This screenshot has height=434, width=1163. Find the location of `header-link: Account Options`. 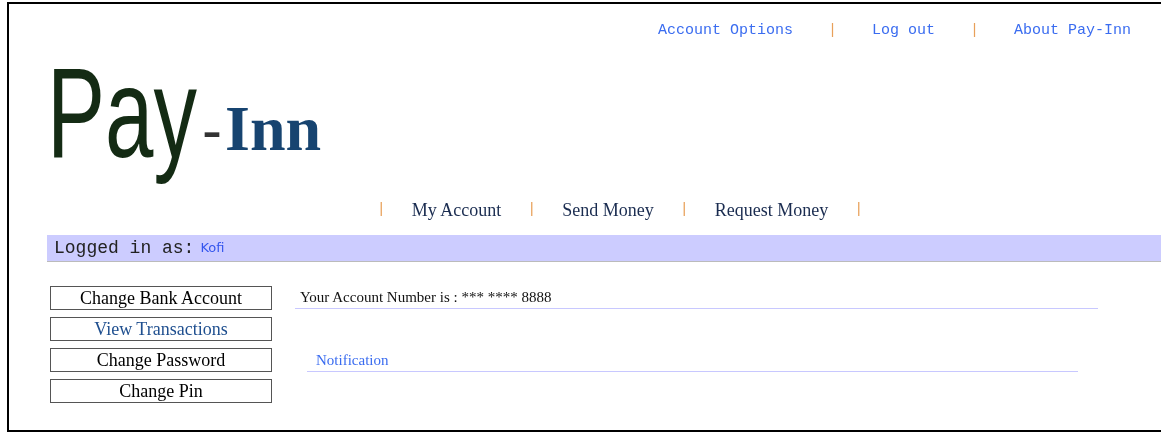

header-link: Account Options is located at coordinates (725, 31).